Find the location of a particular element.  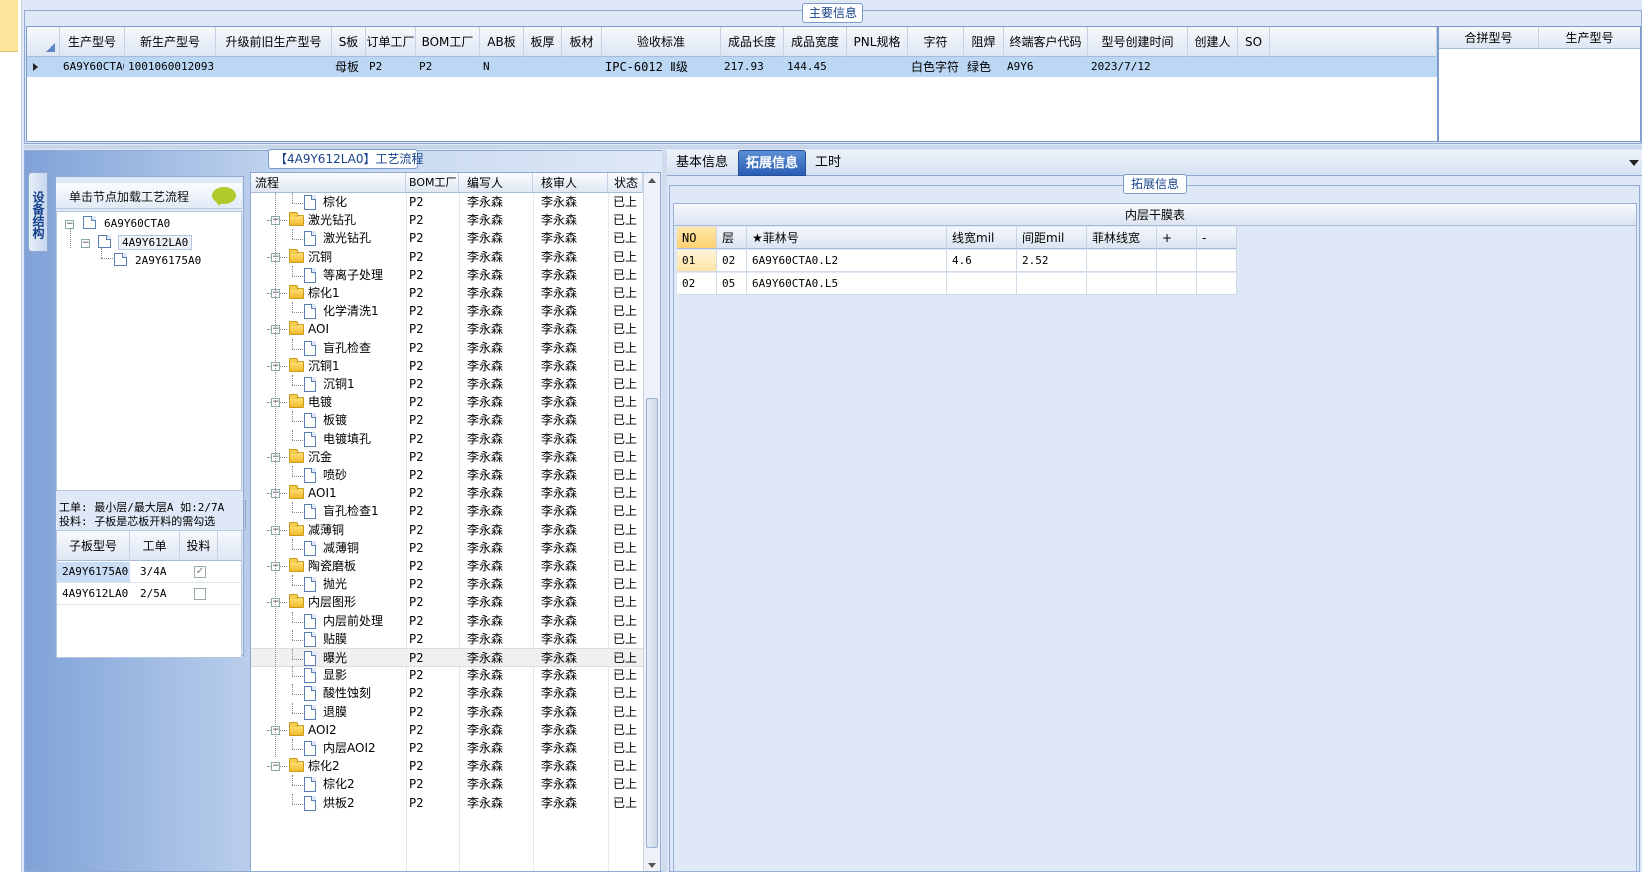

device-structure-tab: 设备结构 is located at coordinates (38, 212).